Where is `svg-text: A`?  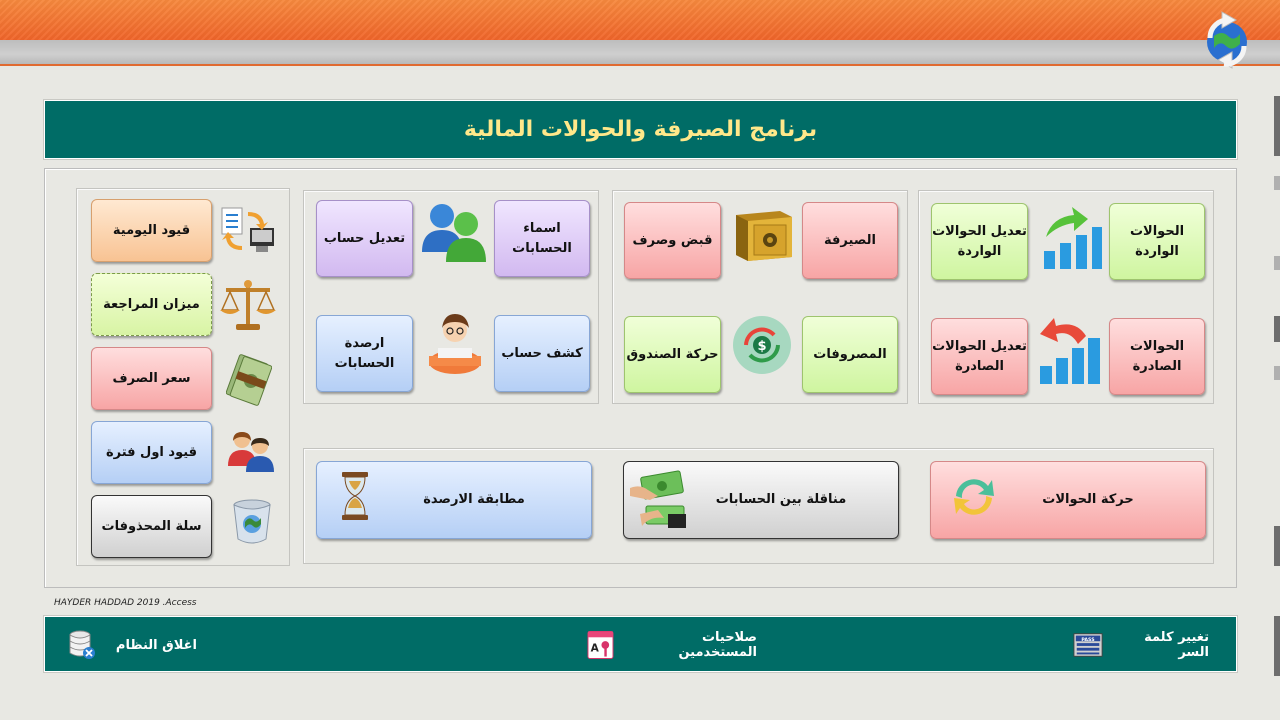
svg-text: A is located at coordinates (595, 649).